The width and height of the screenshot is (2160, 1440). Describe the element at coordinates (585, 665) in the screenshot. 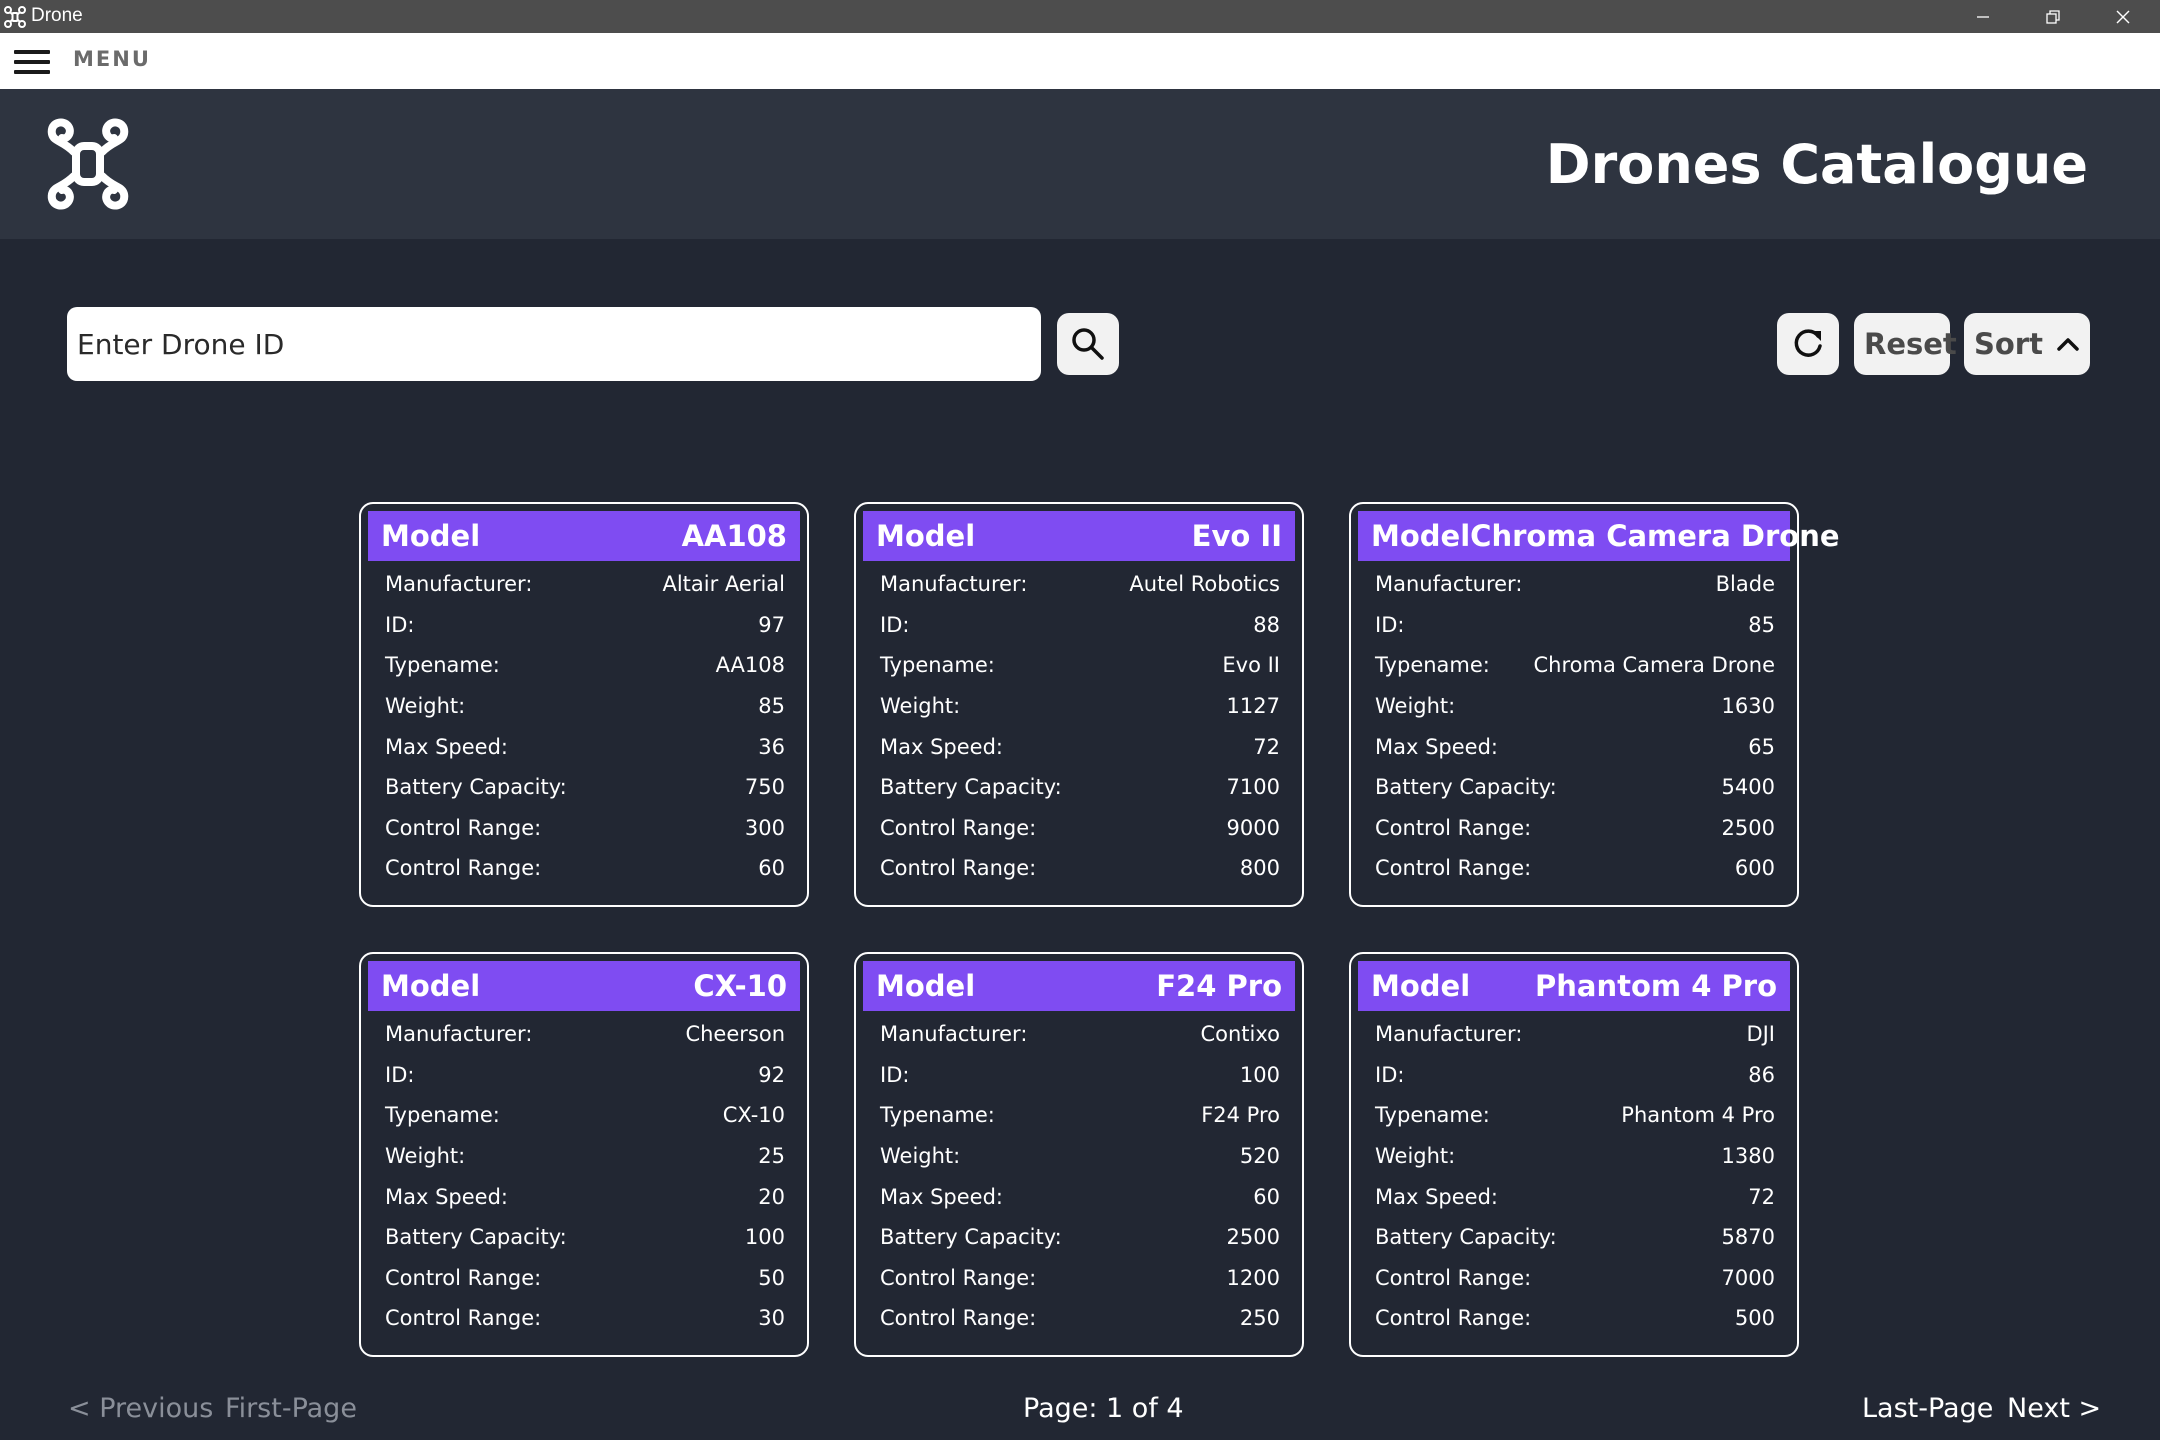

I see `detail-row: Typename: AA108` at that location.